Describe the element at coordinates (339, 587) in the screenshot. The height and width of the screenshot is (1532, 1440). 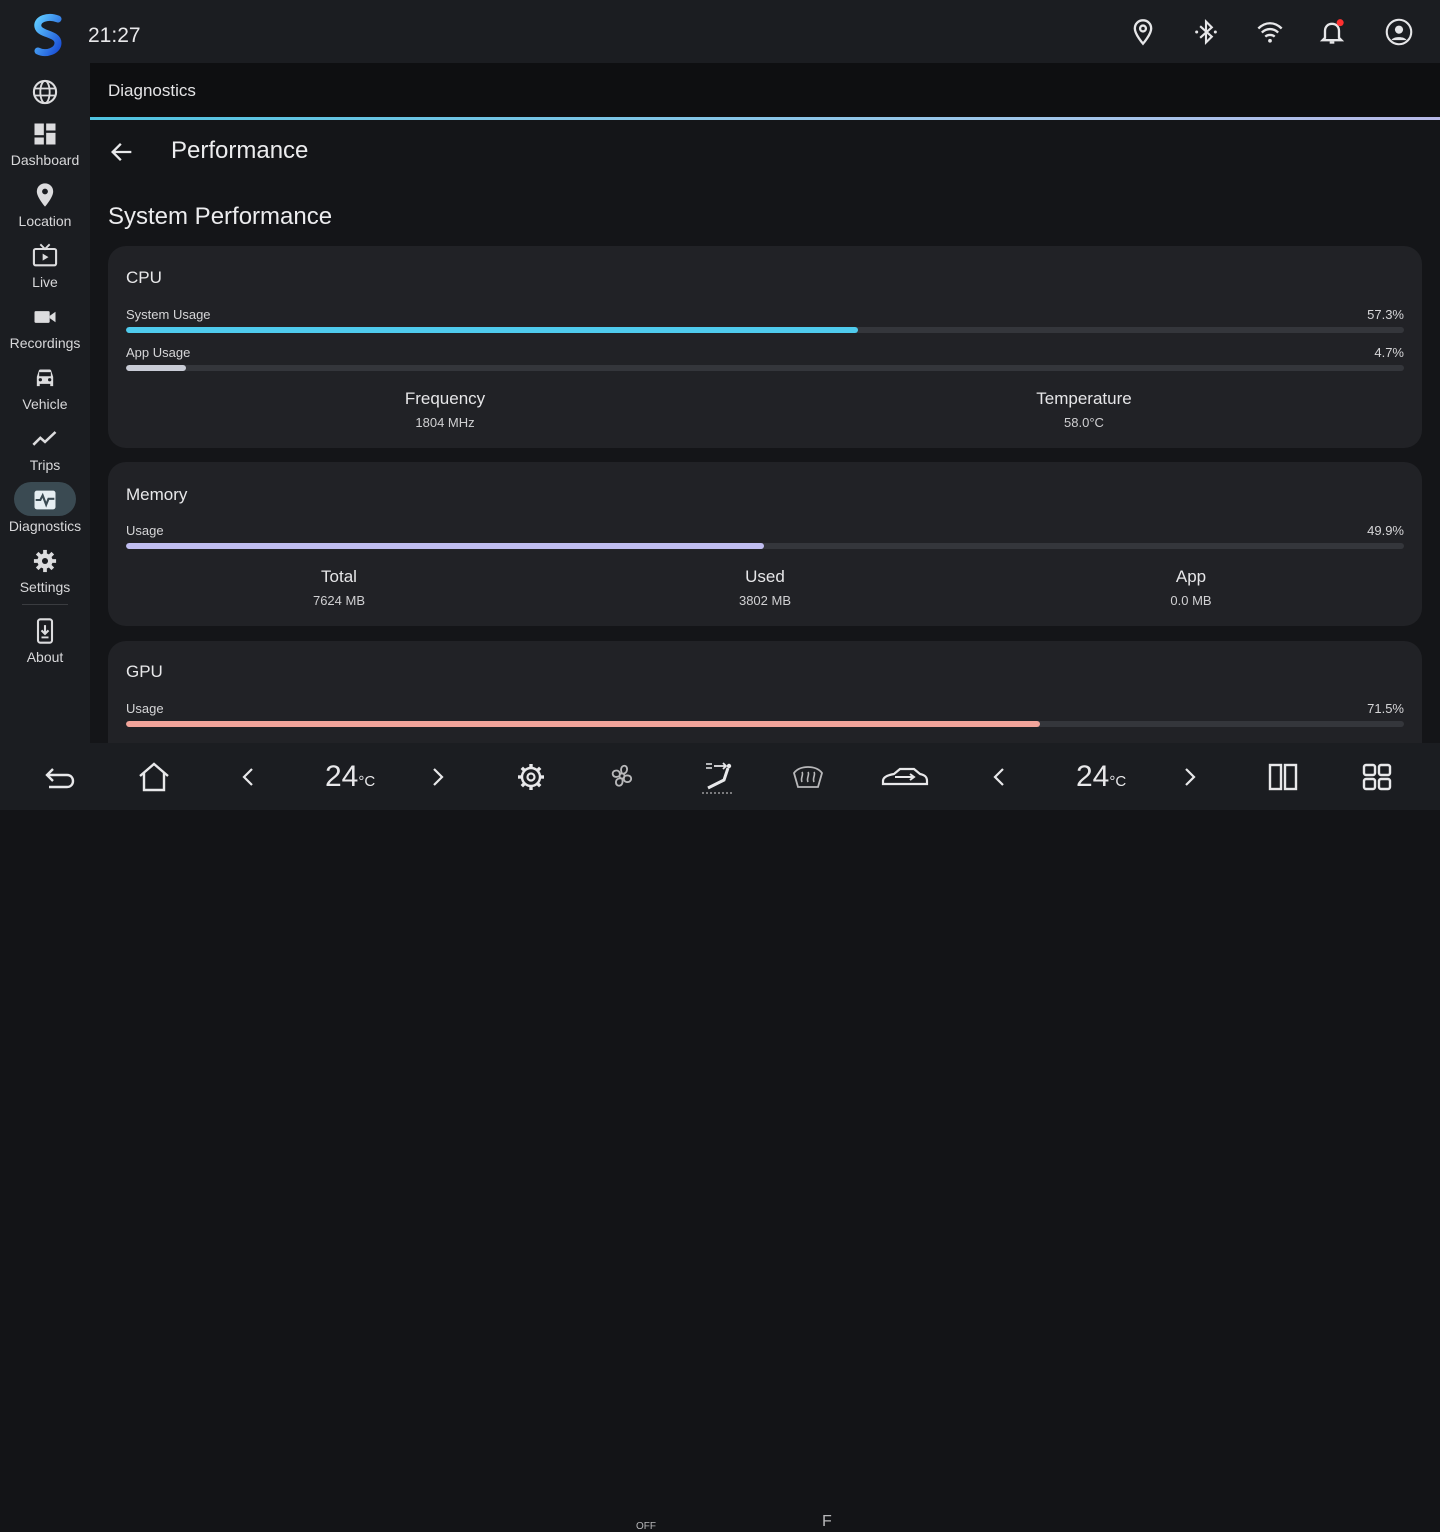
I see `memory-total-stat: Total 7624 MB` at that location.